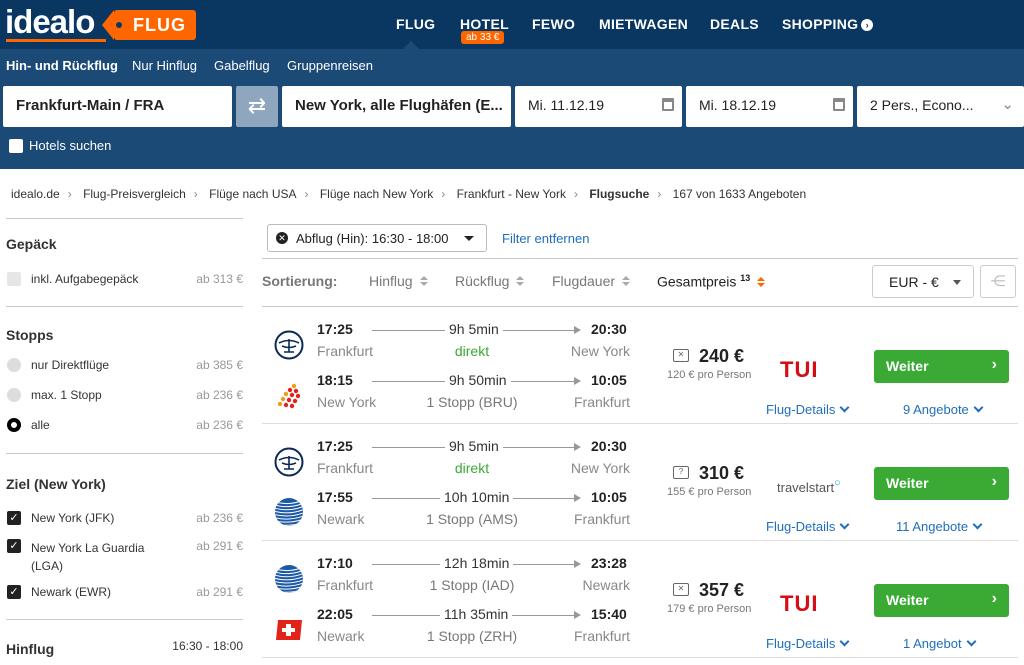 The image size is (1024, 665). I want to click on stops-all-radio, so click(14, 425).